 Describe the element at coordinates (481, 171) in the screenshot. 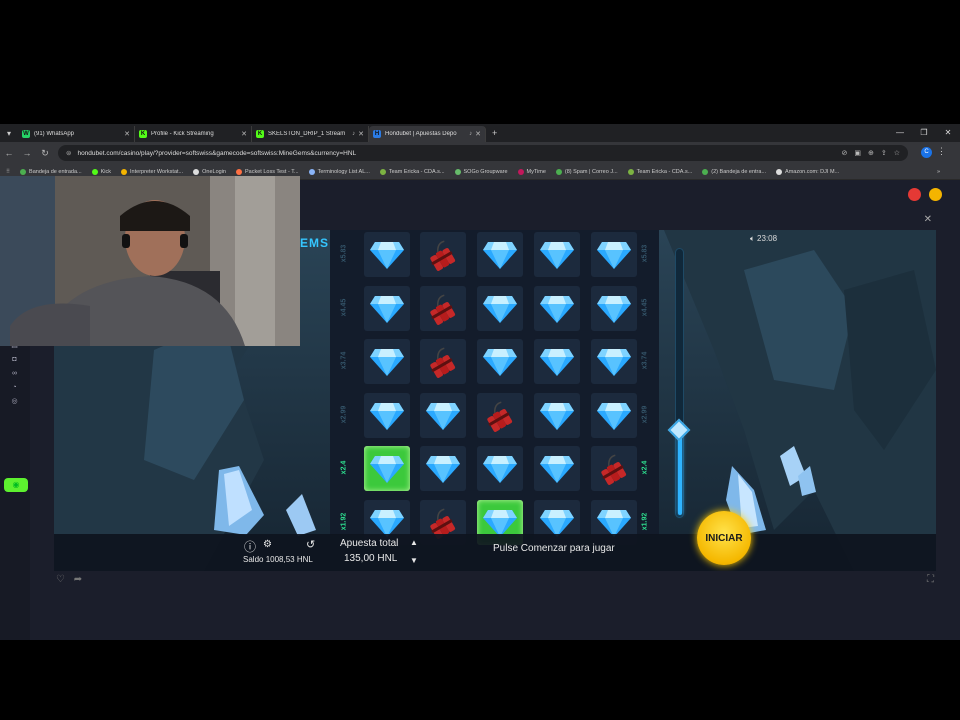

I see `bookmark-item: SOGo Groupware` at that location.